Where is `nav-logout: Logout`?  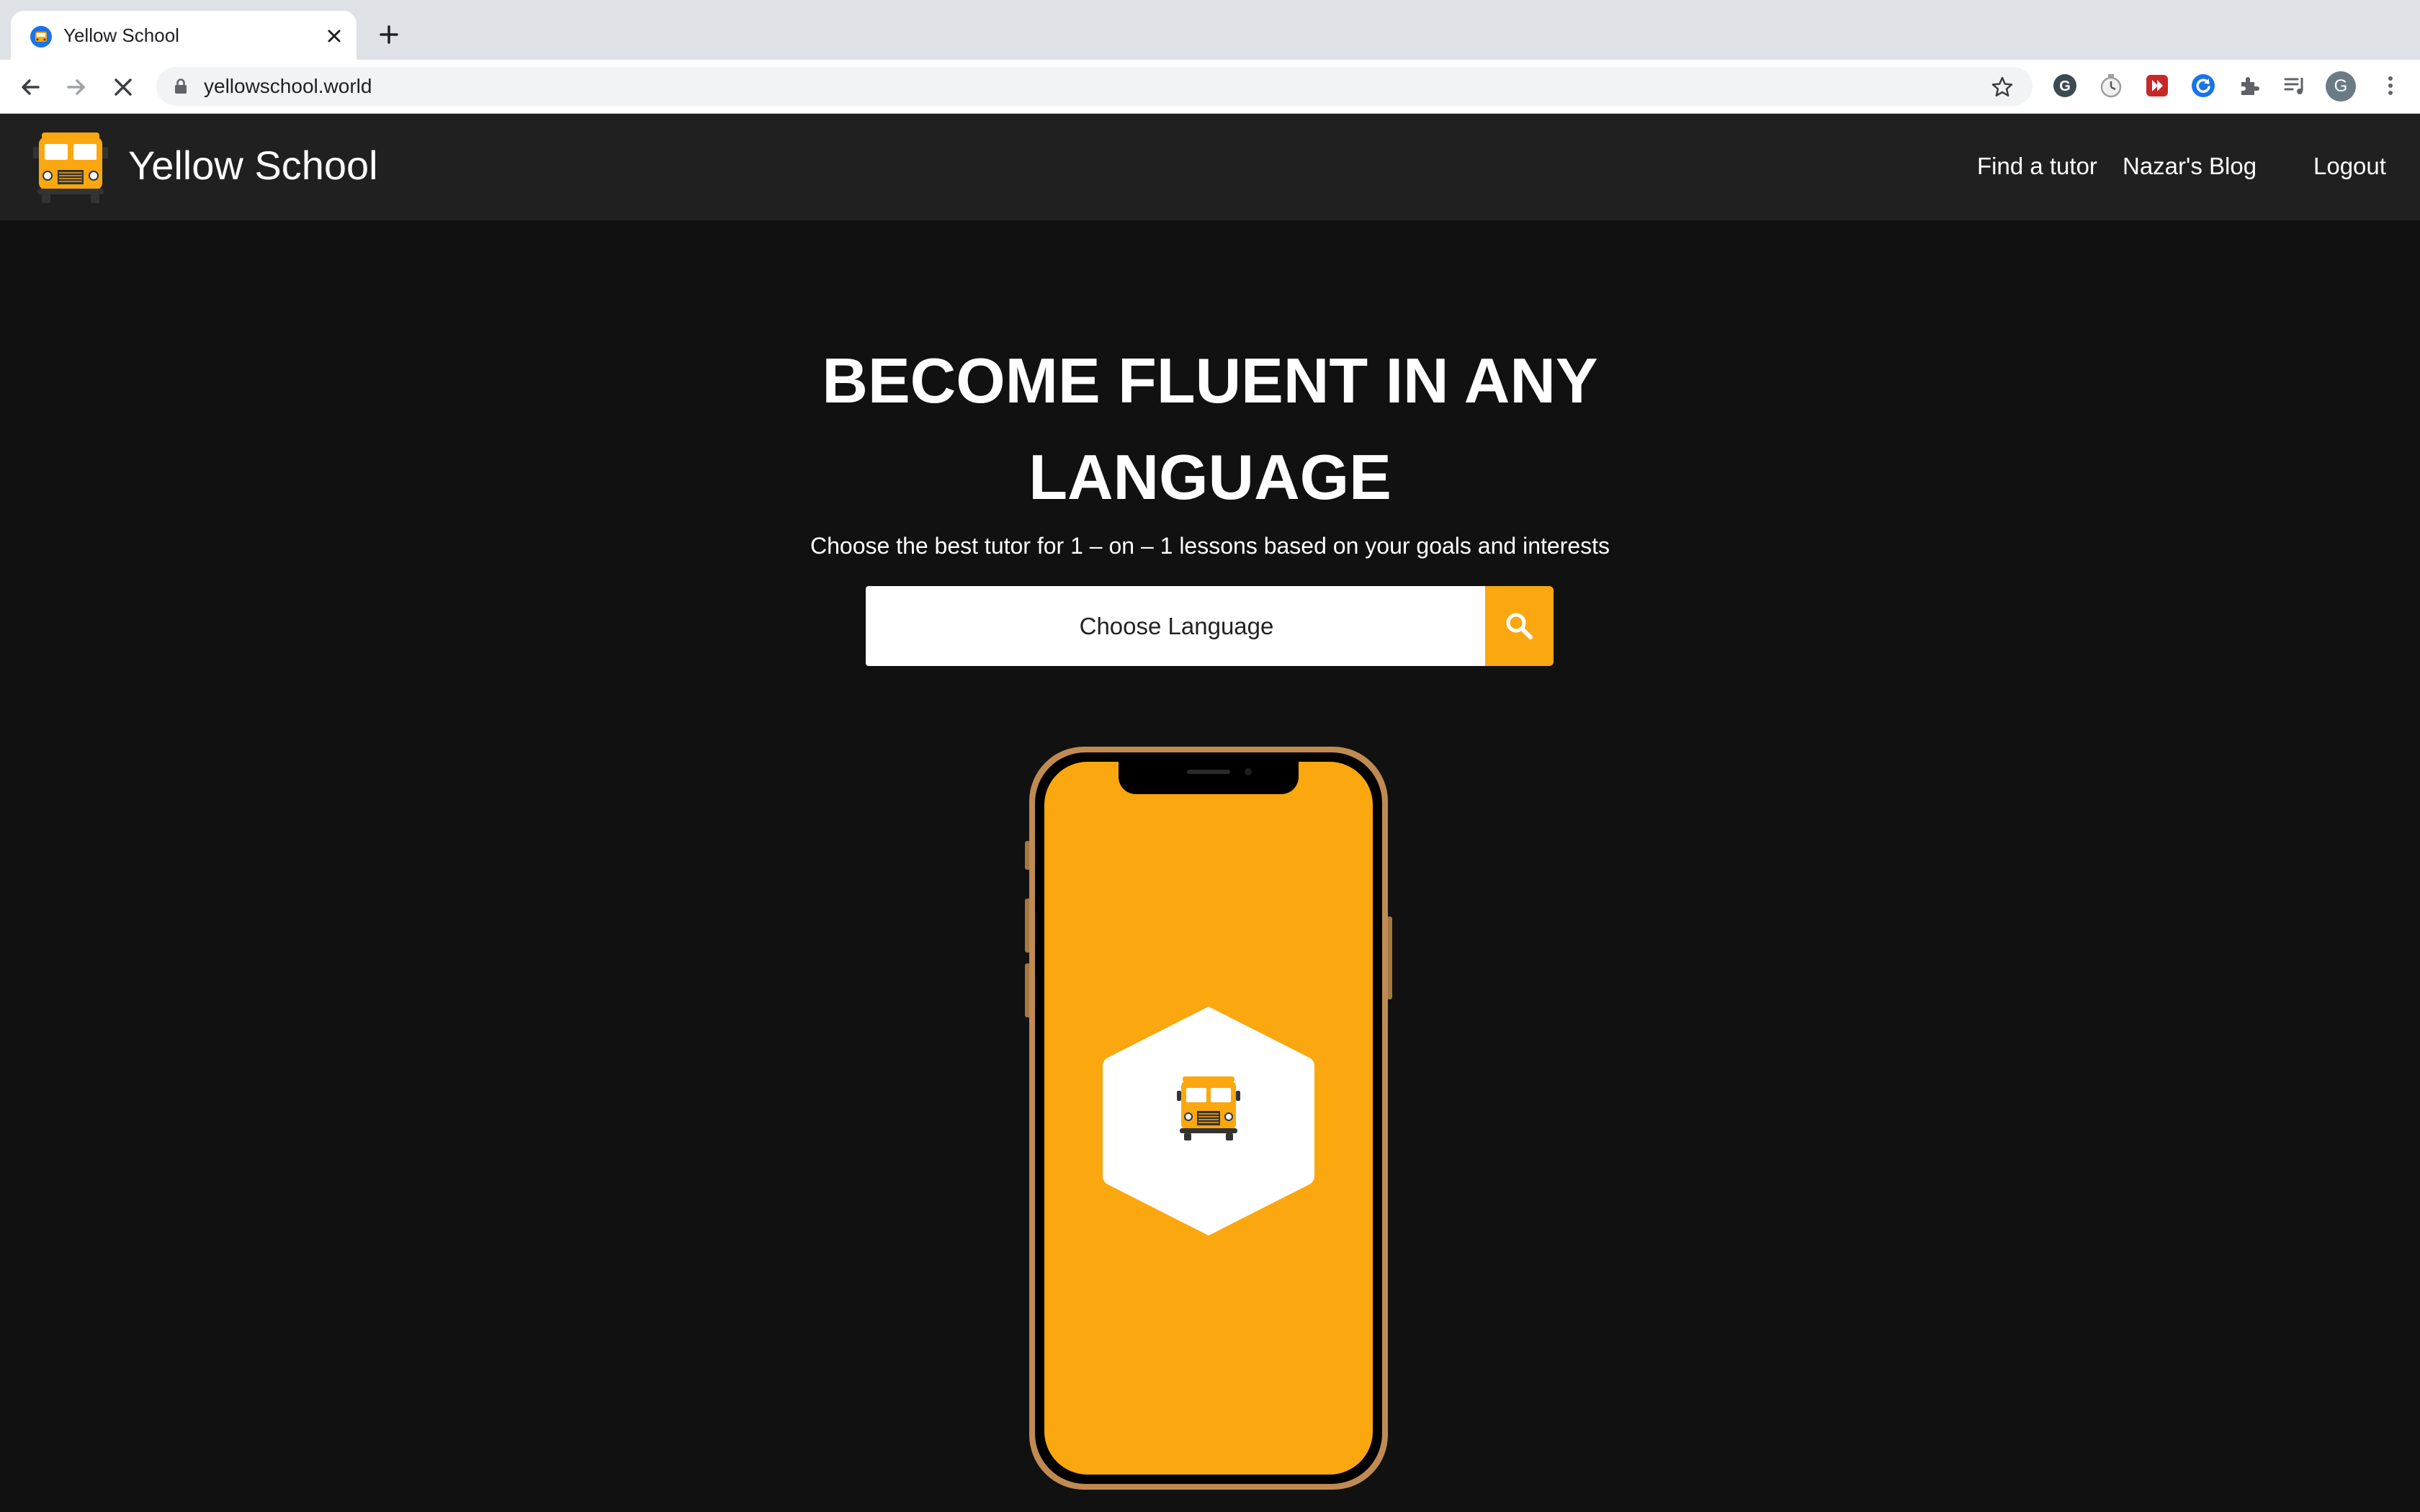 nav-logout: Logout is located at coordinates (2349, 166).